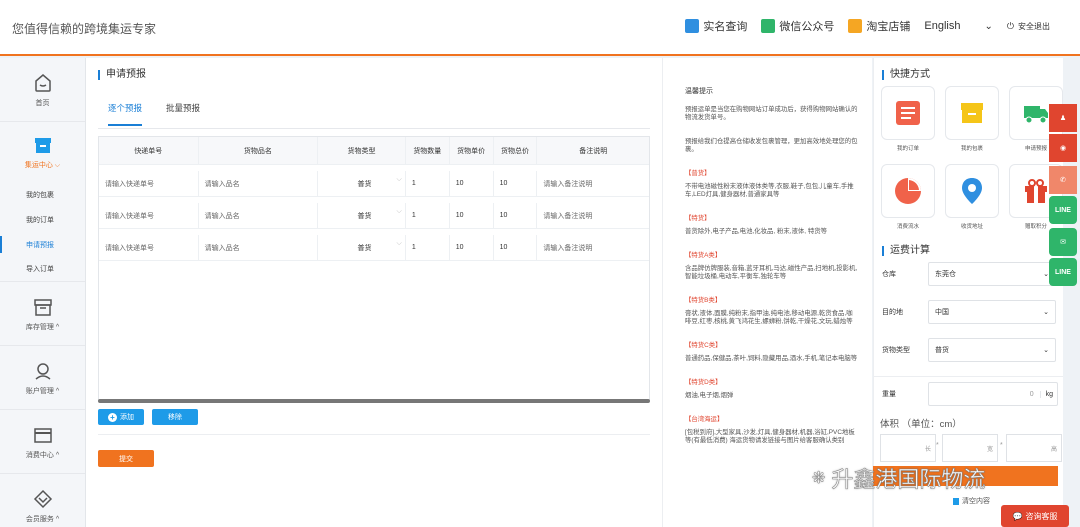 The image size is (1080, 527). What do you see at coordinates (993, 394) in the screenshot?
I see `weight-input: 0 kg` at bounding box center [993, 394].